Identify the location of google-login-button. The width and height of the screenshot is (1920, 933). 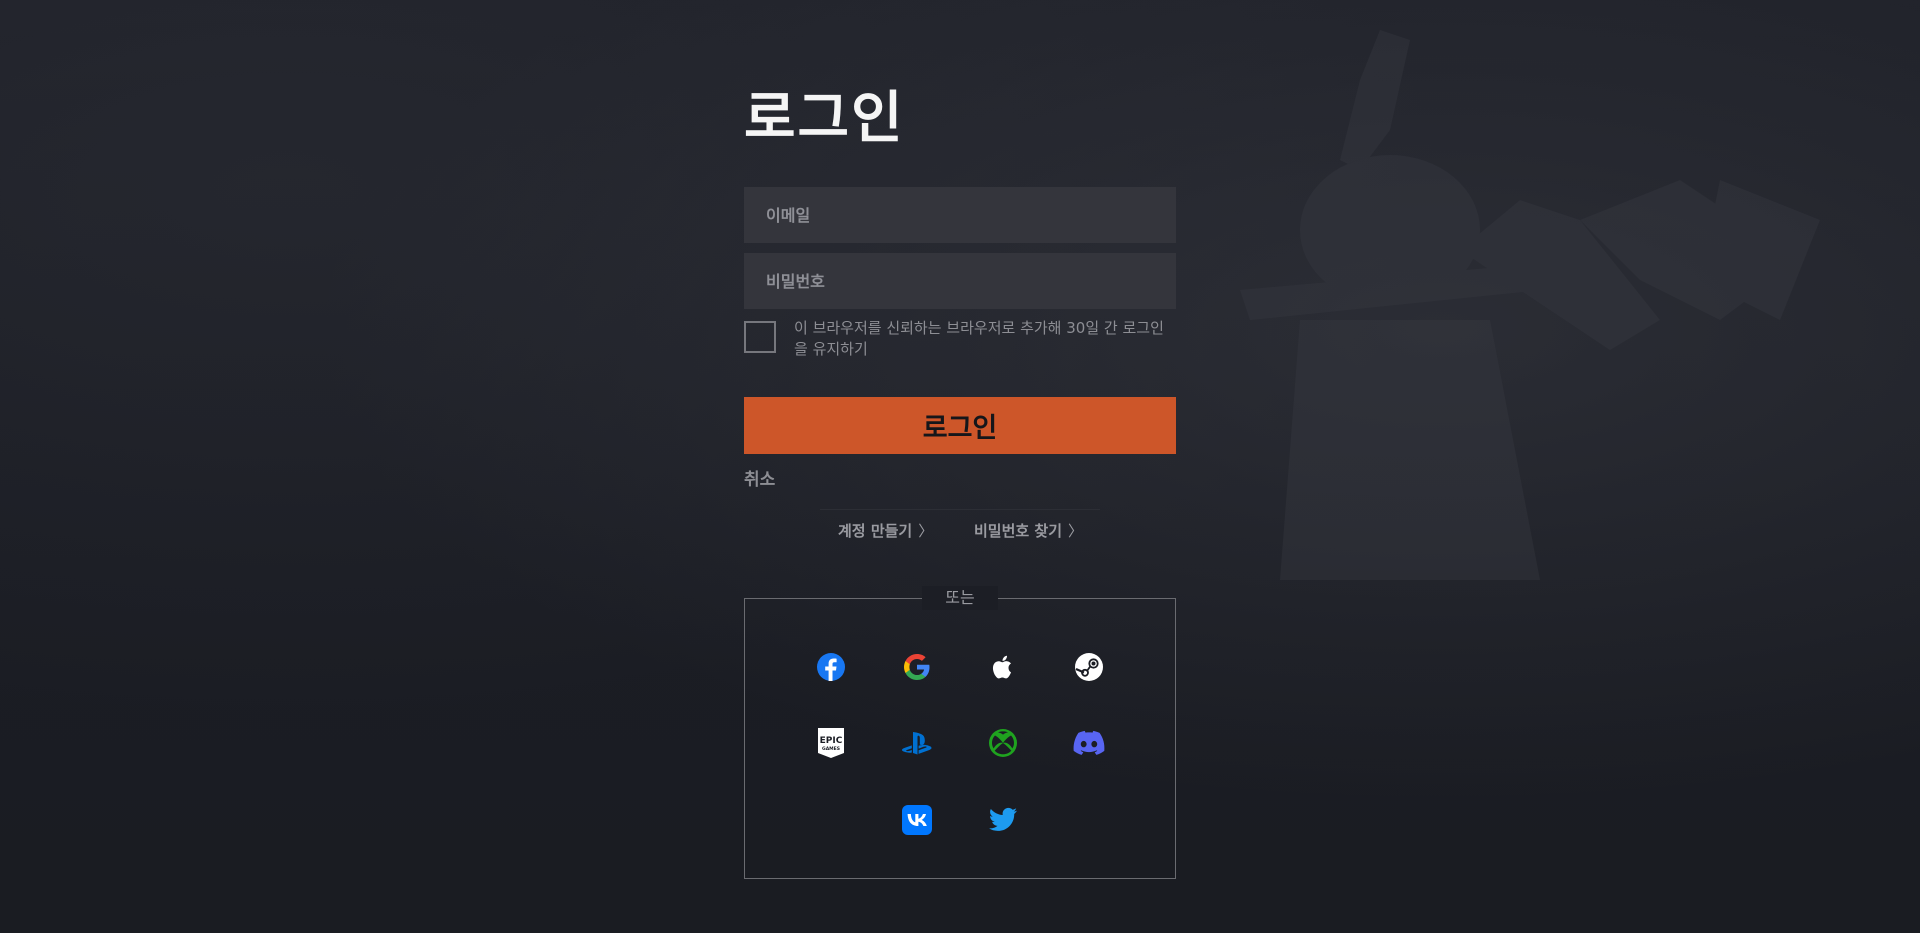
(917, 667).